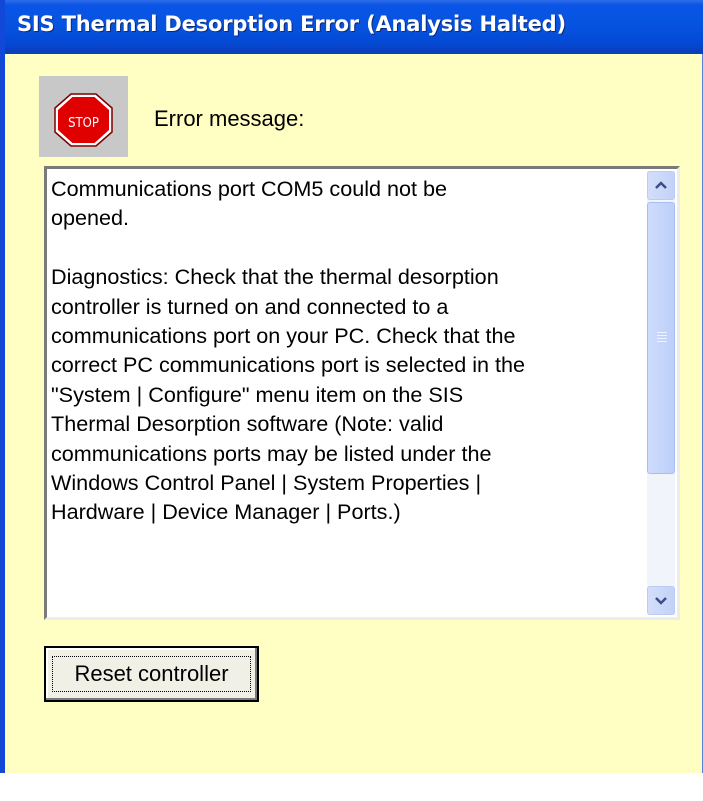  I want to click on scroll-up-button, so click(661, 185).